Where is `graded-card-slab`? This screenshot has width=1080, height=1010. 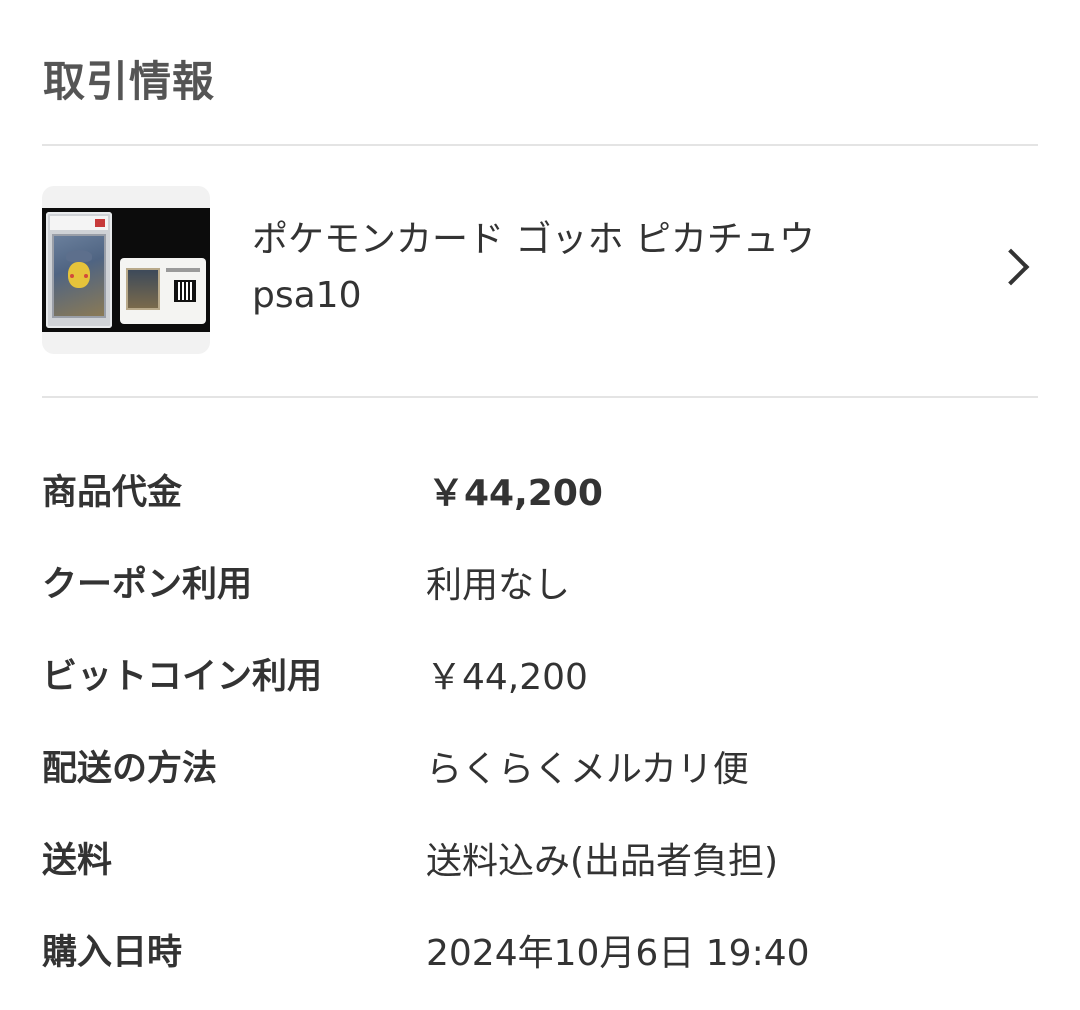 graded-card-slab is located at coordinates (79, 270).